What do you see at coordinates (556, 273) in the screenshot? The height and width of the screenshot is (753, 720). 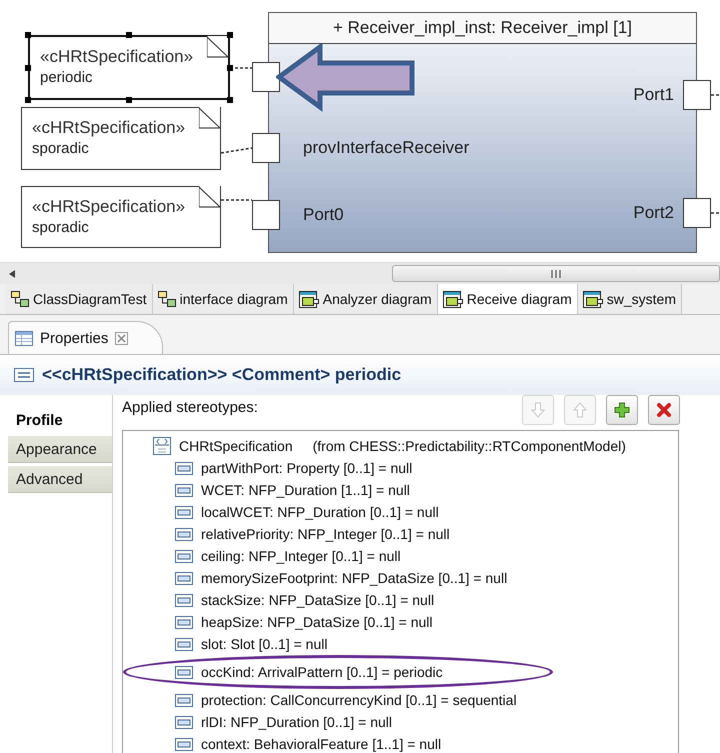 I see `scrollbar-thumb` at bounding box center [556, 273].